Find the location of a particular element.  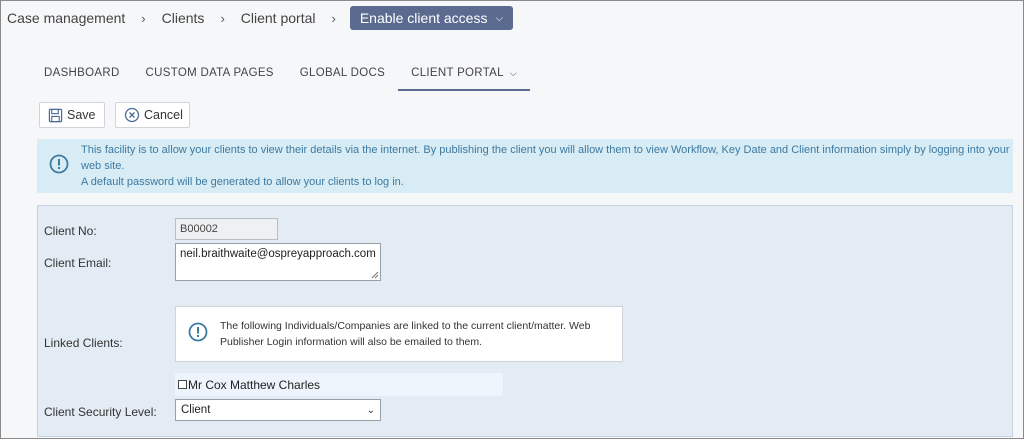

tab-dashboard: DASHBOARD is located at coordinates (82, 76).